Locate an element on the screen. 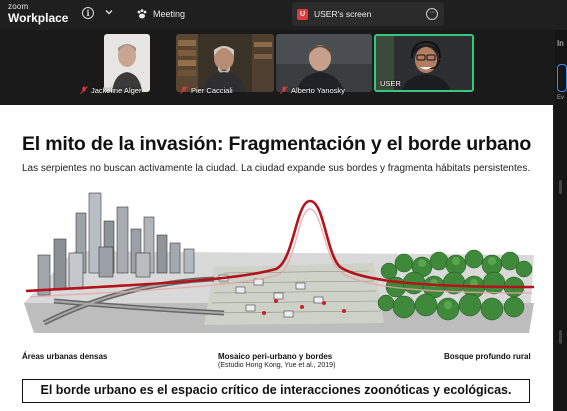 This screenshot has width=567, height=411. caption-periurban: Mosaico peri-urbano y bordes is located at coordinates (275, 356).